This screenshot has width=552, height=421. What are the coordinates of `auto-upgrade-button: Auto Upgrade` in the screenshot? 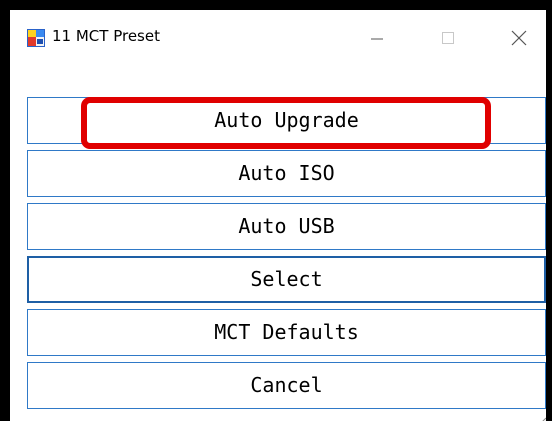 It's located at (286, 120).